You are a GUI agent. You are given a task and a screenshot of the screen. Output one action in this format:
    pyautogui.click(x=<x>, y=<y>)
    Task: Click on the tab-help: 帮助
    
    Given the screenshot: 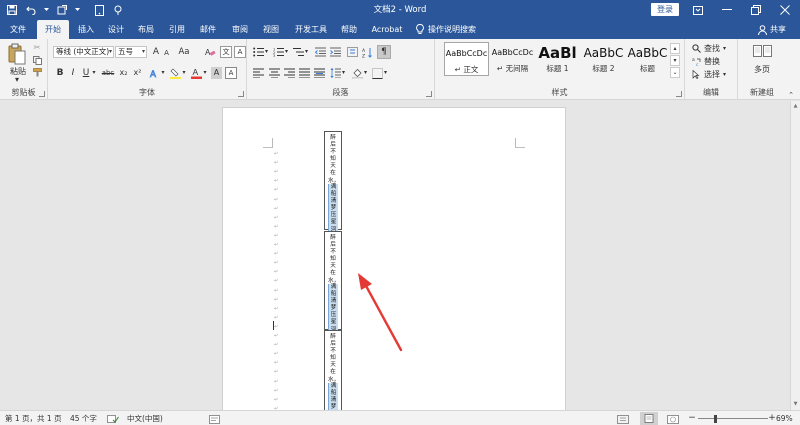 What is the action you would take?
    pyautogui.click(x=349, y=29)
    